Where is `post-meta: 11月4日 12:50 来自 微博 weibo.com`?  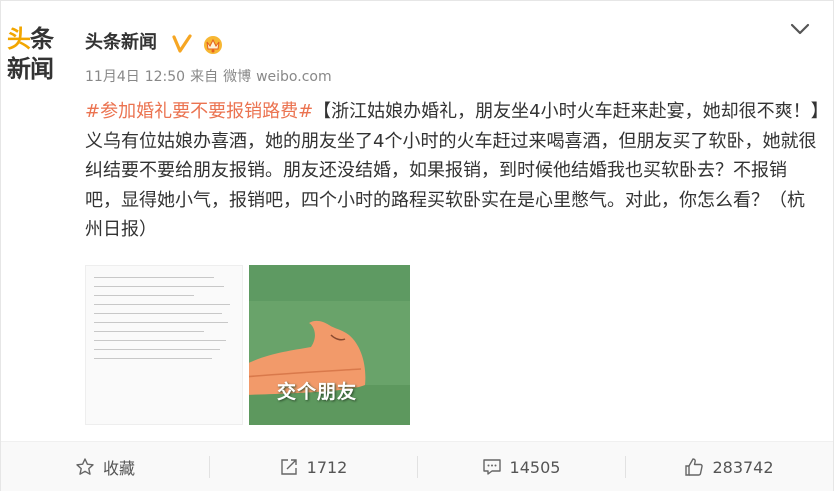 post-meta: 11月4日 12:50 来自 微博 weibo.com is located at coordinates (211, 77).